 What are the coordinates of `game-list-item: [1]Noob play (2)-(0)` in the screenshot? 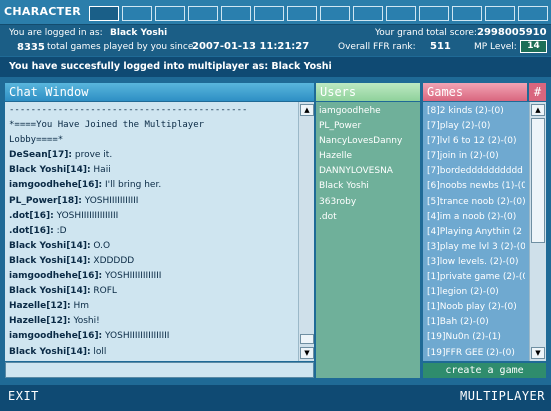 It's located at (476, 307).